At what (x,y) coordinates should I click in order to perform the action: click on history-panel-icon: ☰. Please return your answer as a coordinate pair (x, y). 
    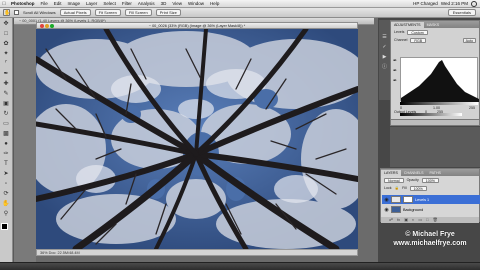
    Looking at the image, I should click on (385, 37).